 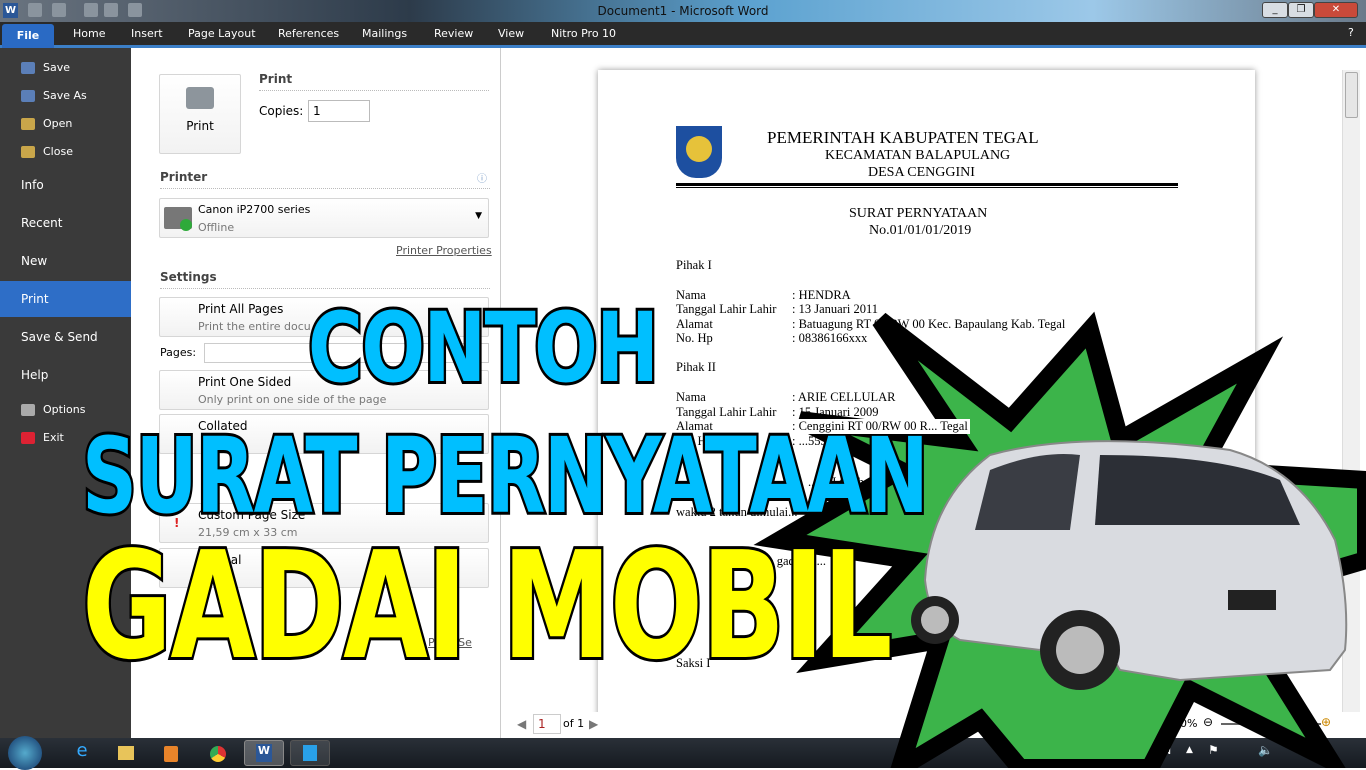 What do you see at coordinates (487, 606) in the screenshot?
I see `overlay-title-gadai-mobil: GADAI MOBIL` at bounding box center [487, 606].